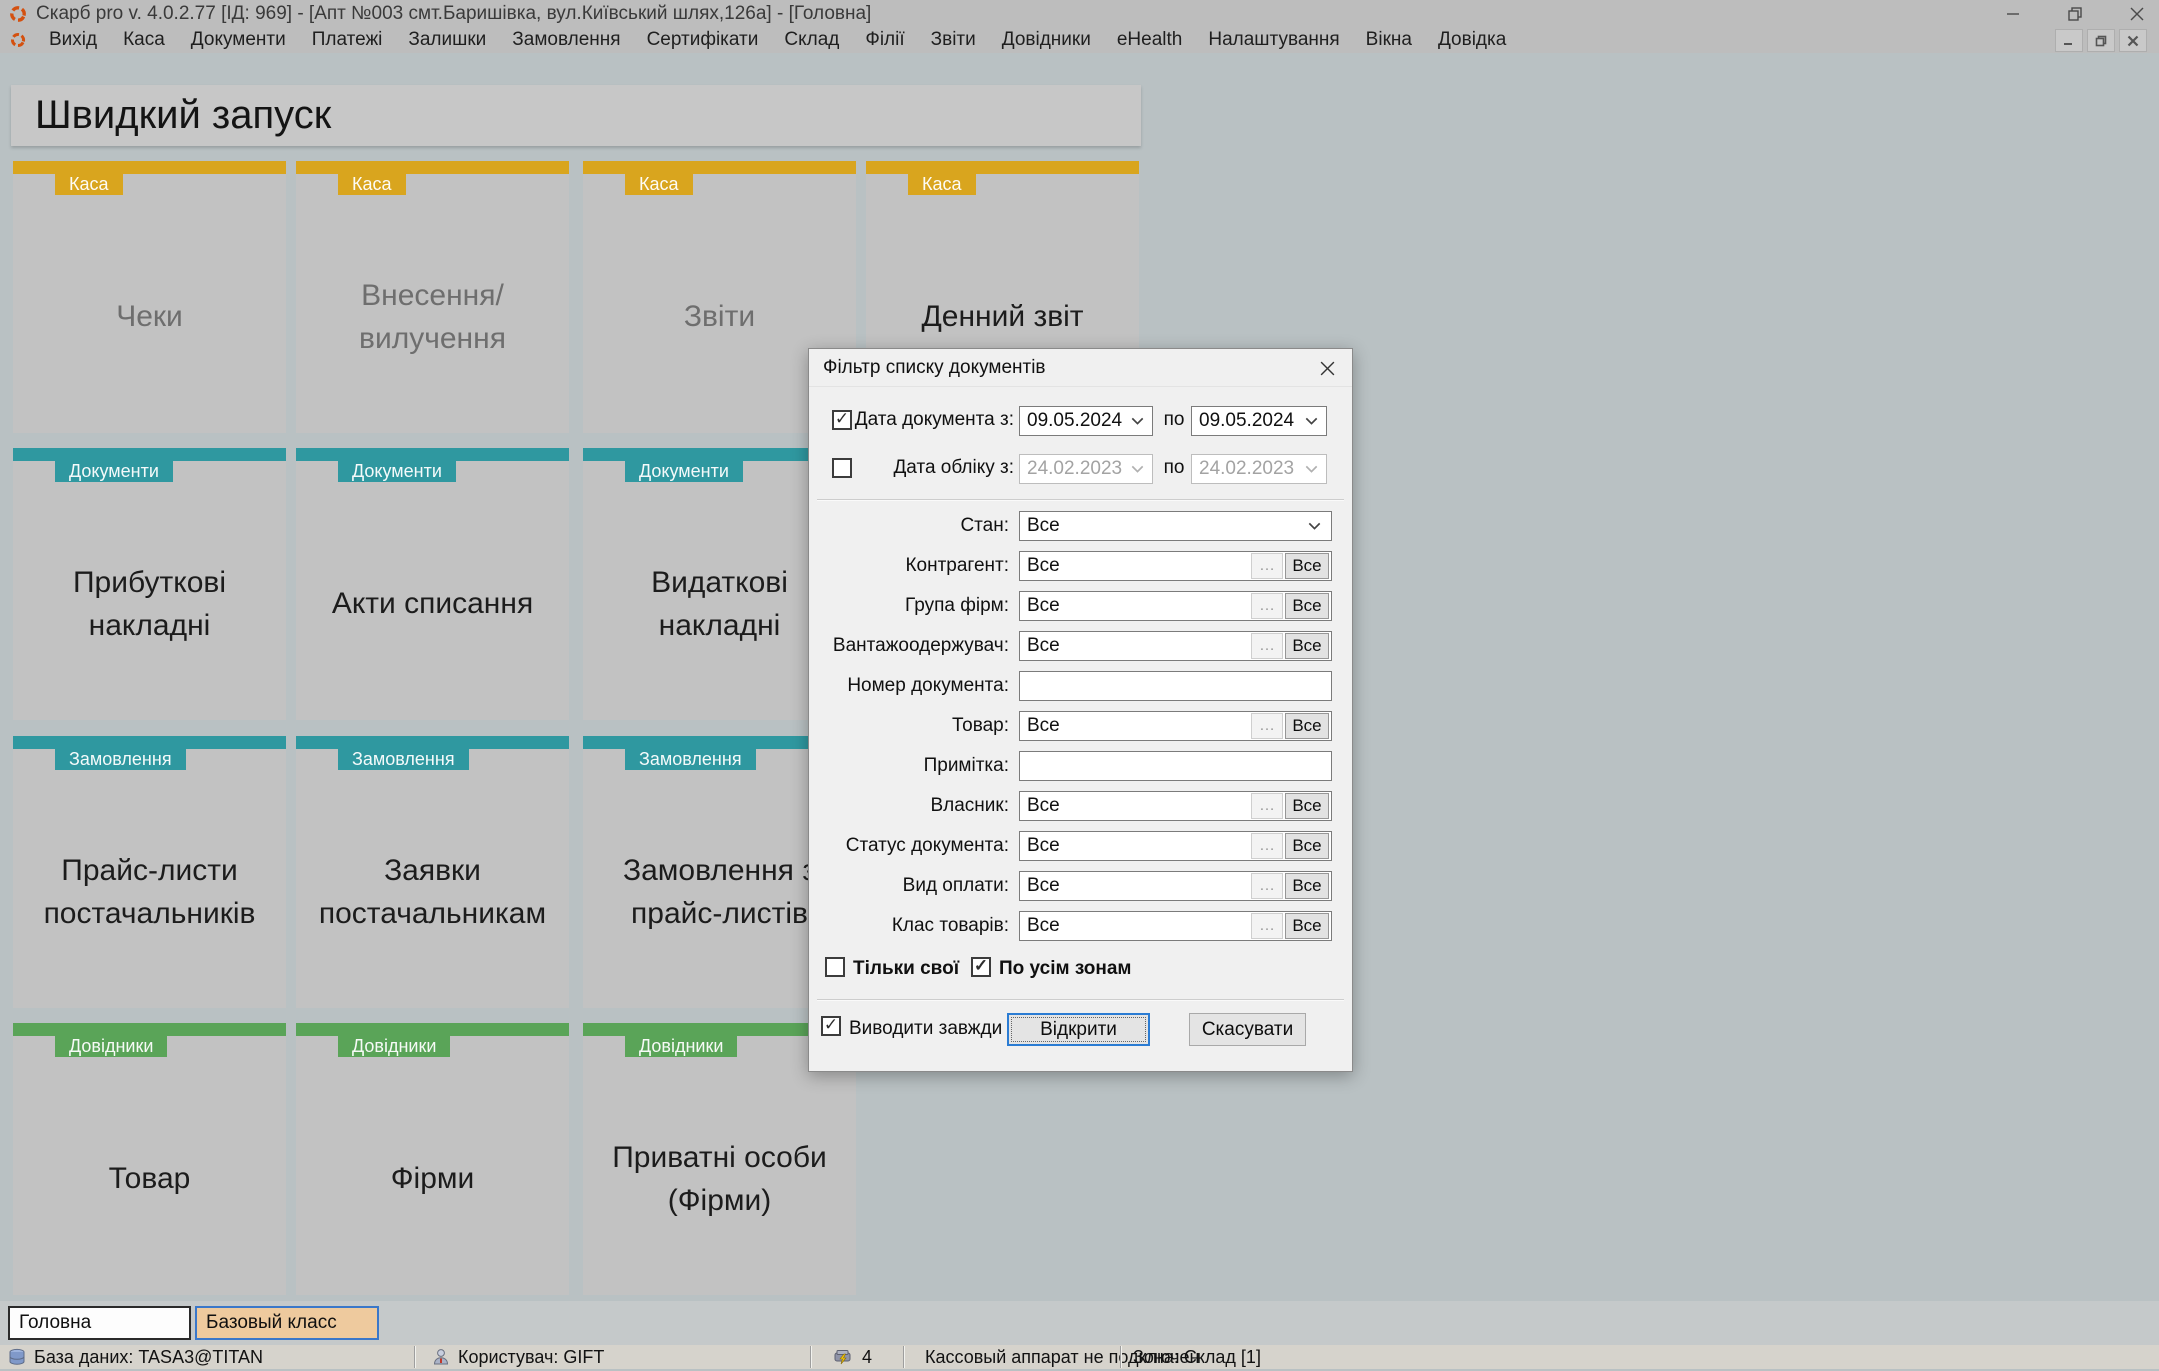 This screenshot has height=1371, width=2159. Describe the element at coordinates (144, 40) in the screenshot. I see `menu-item-2: Каса` at that location.